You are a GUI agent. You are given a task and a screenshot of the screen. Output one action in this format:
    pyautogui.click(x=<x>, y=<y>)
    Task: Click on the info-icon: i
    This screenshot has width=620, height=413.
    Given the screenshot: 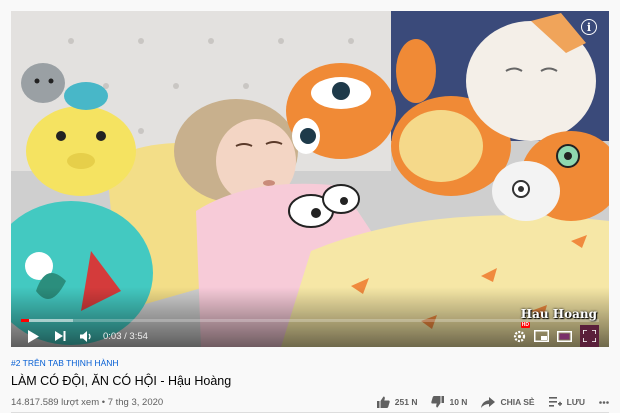 What is the action you would take?
    pyautogui.click(x=589, y=27)
    